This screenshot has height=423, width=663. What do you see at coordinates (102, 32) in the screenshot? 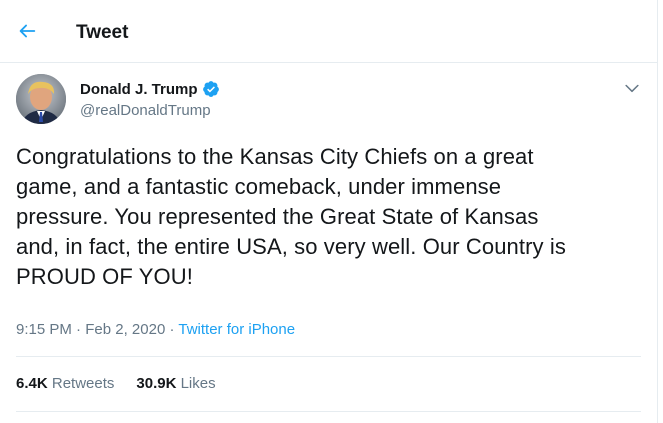
I see `page-title: Tweet` at bounding box center [102, 32].